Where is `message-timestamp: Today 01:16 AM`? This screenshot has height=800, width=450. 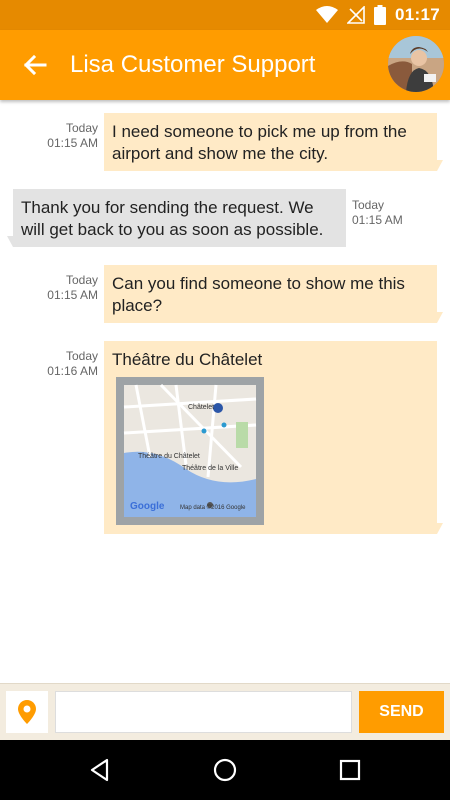 message-timestamp: Today 01:16 AM is located at coordinates (69, 364).